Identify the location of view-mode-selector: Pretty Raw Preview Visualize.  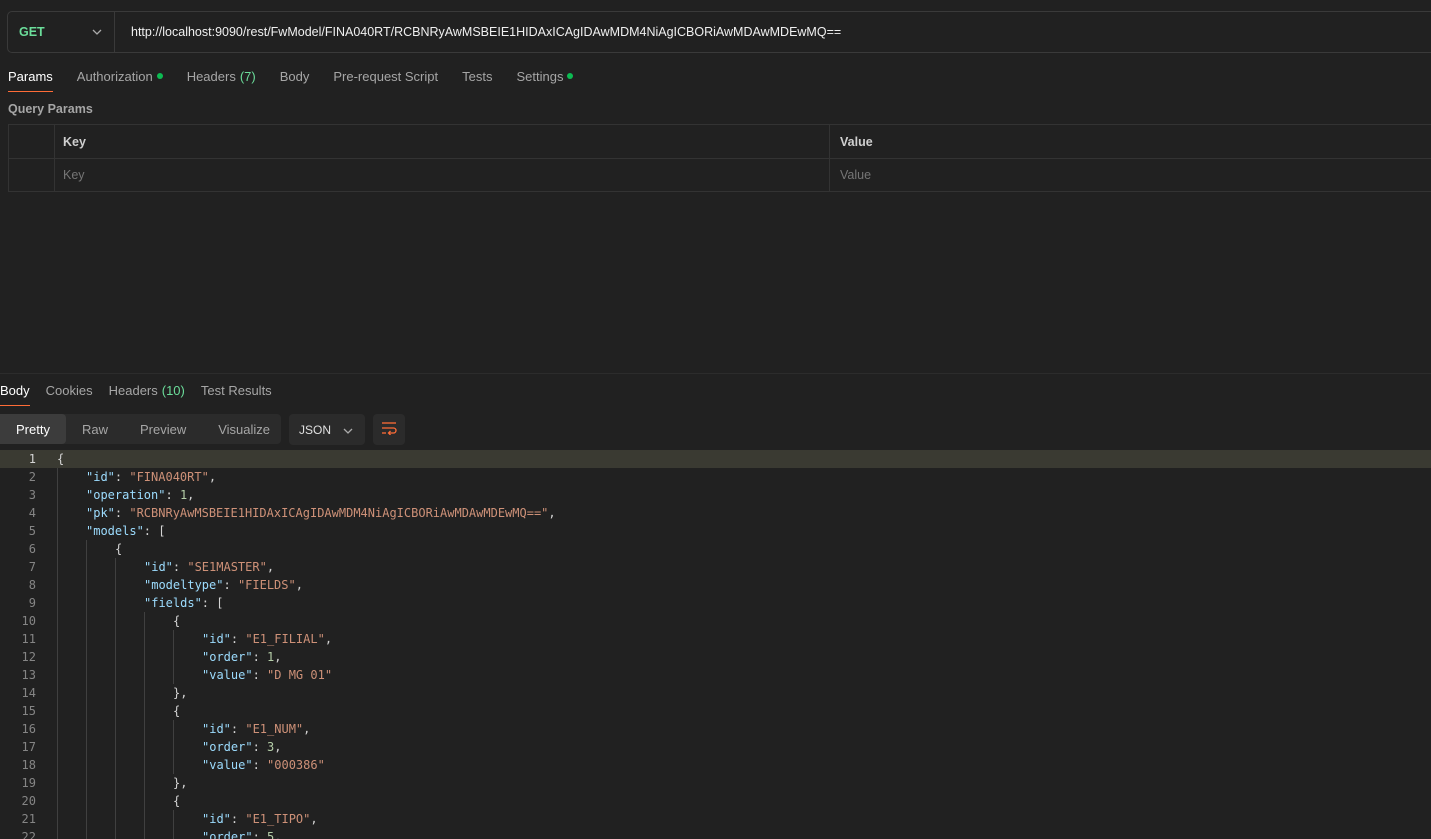
(140, 429).